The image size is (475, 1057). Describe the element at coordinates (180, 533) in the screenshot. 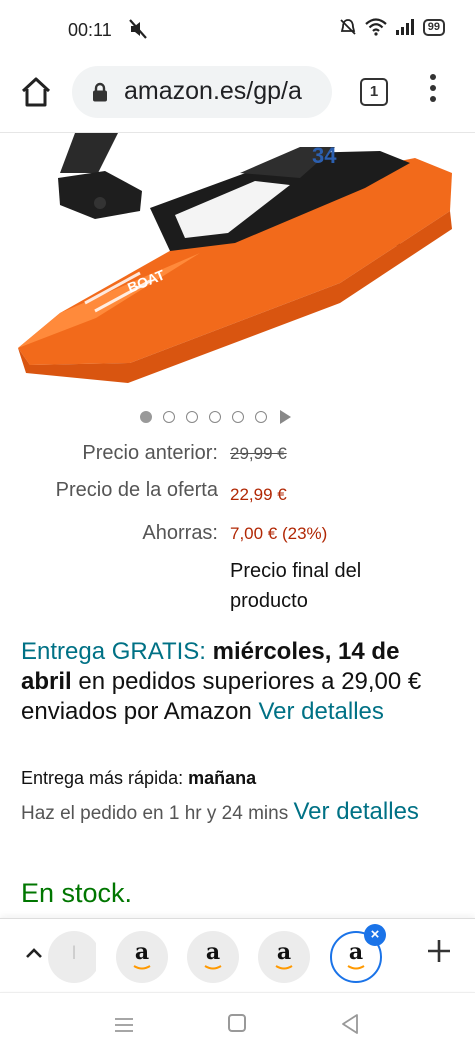

I see `savings-label: Ahorras:` at that location.